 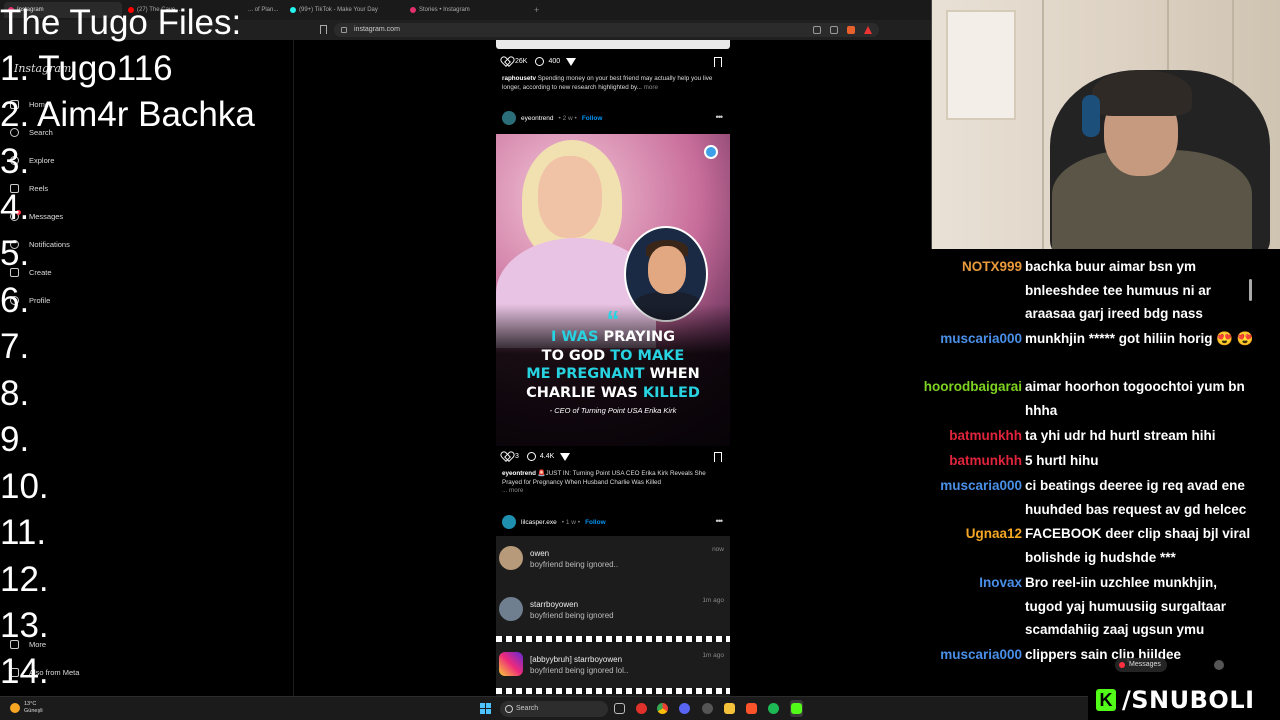 I want to click on post-username: eyeontrend, so click(x=537, y=118).